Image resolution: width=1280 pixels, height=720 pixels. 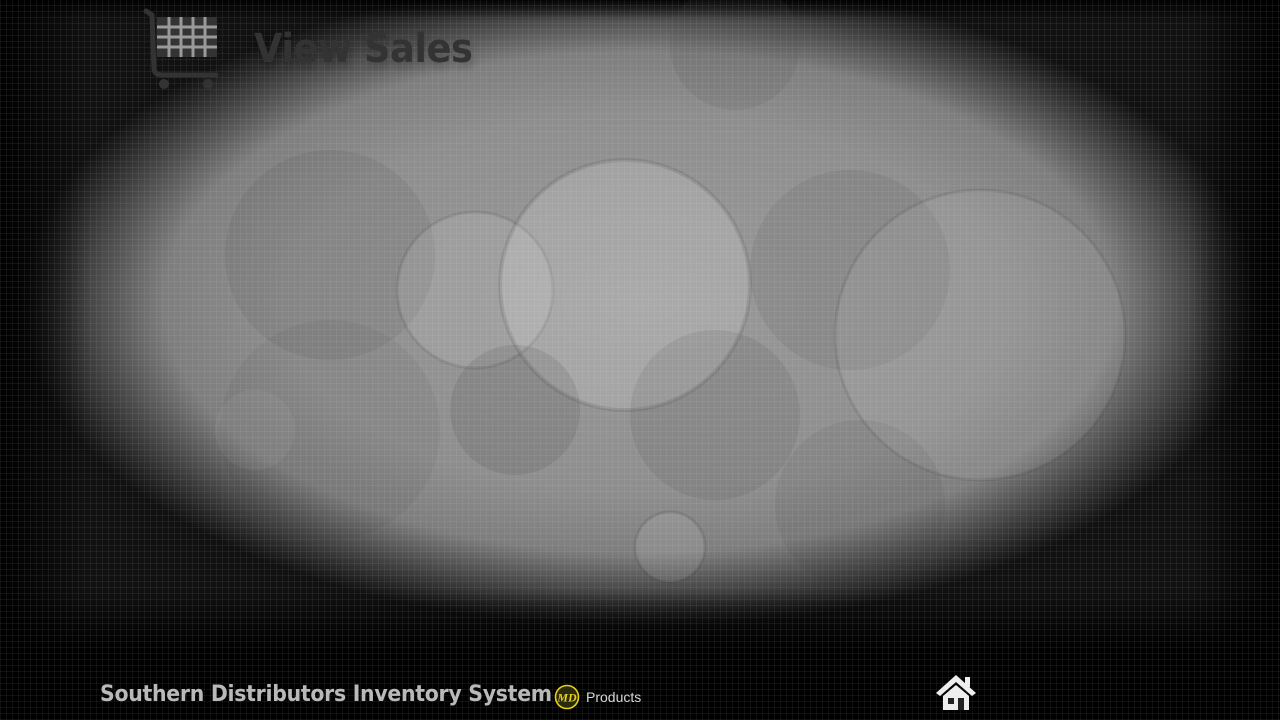 I want to click on page-header: View Sales, so click(x=315, y=49).